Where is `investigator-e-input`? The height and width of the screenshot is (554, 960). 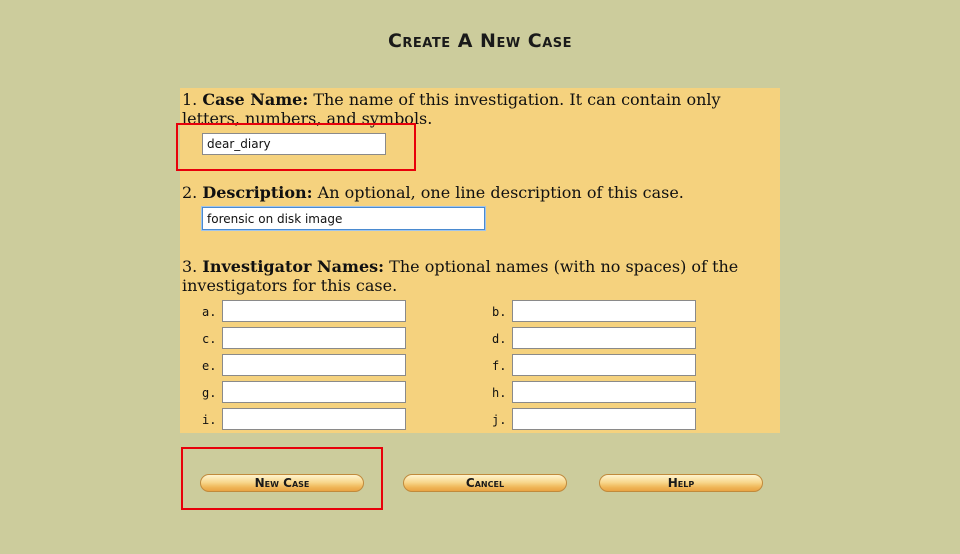 investigator-e-input is located at coordinates (314, 365).